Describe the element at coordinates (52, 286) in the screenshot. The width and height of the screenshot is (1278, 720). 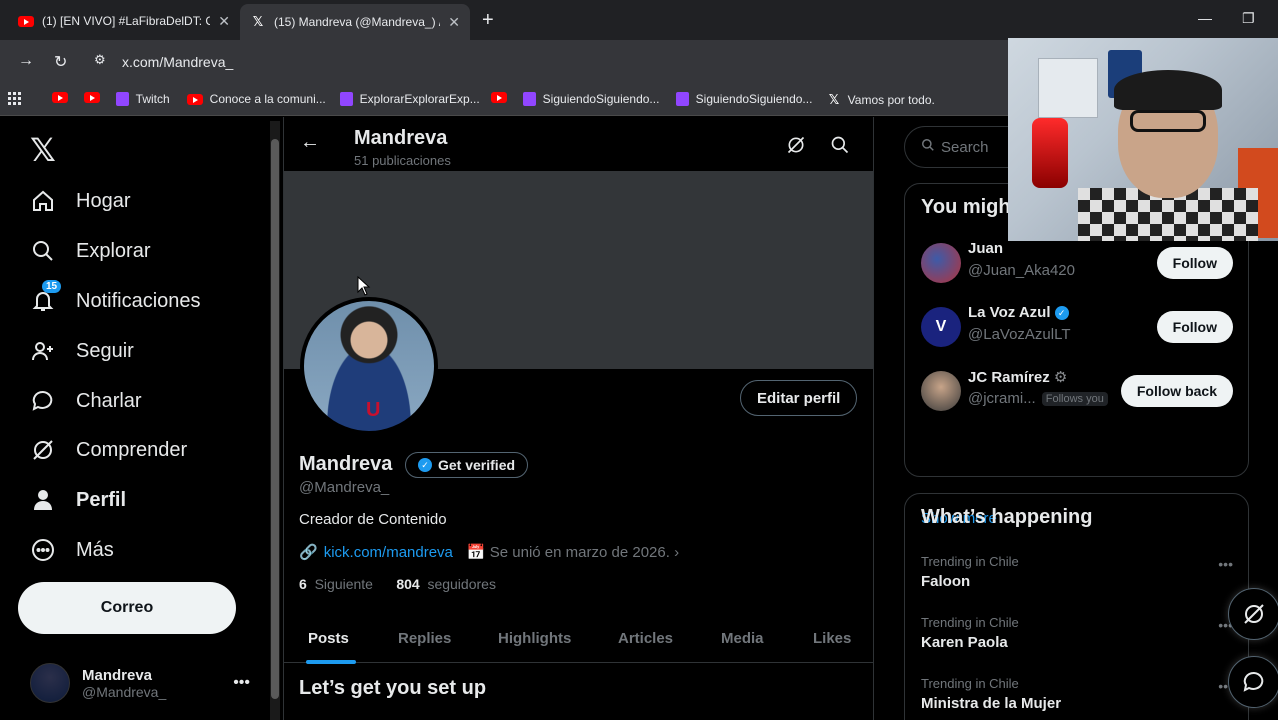
I see `notification-badge: 15` at that location.